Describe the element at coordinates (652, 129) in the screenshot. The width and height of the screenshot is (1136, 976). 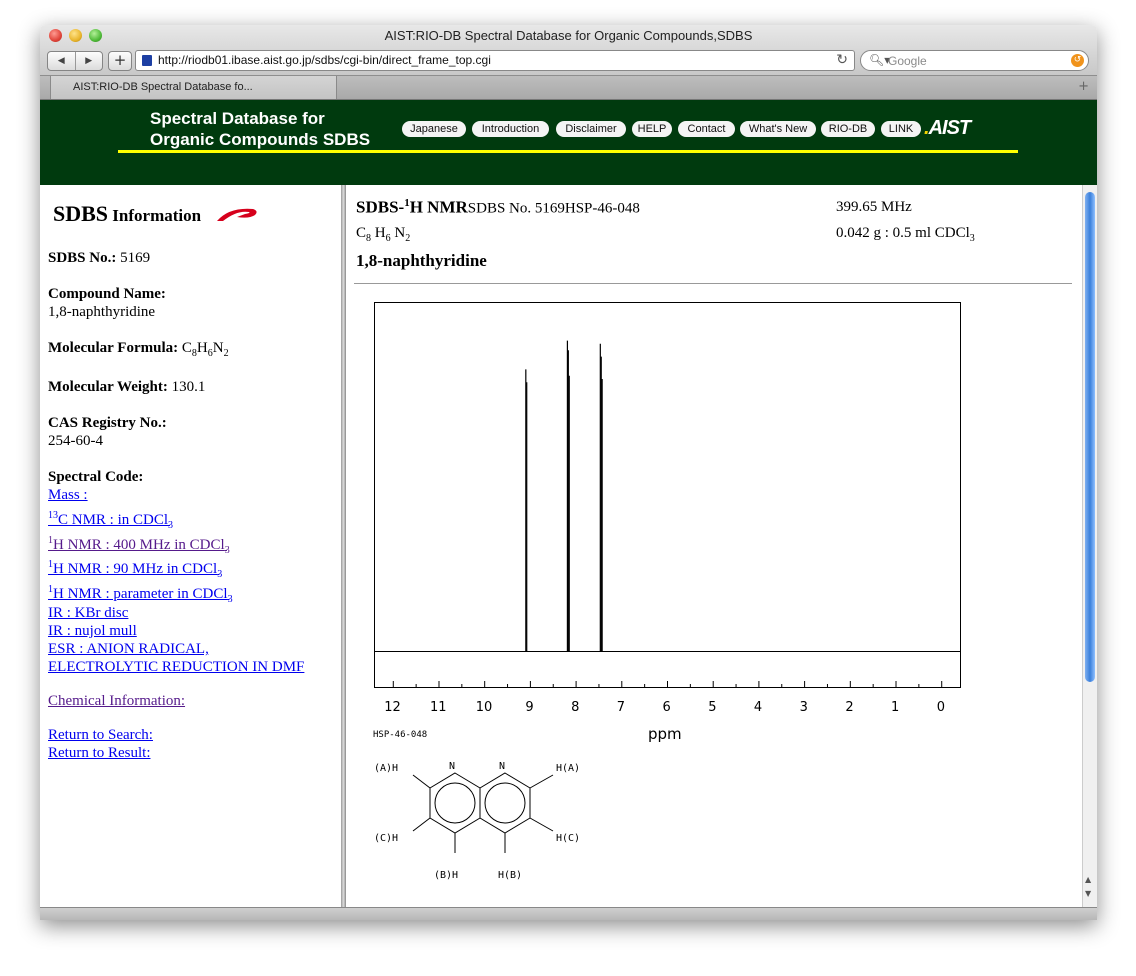
I see `nav-help: HELP` at that location.